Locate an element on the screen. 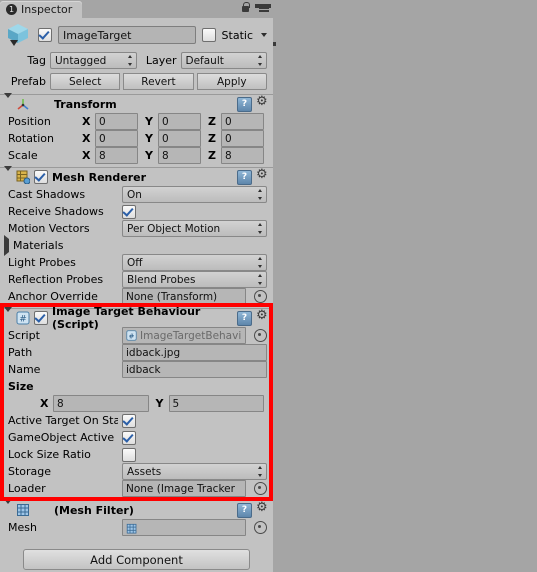 Image resolution: width=537 pixels, height=572 pixels. menu-icon is located at coordinates (263, 7).